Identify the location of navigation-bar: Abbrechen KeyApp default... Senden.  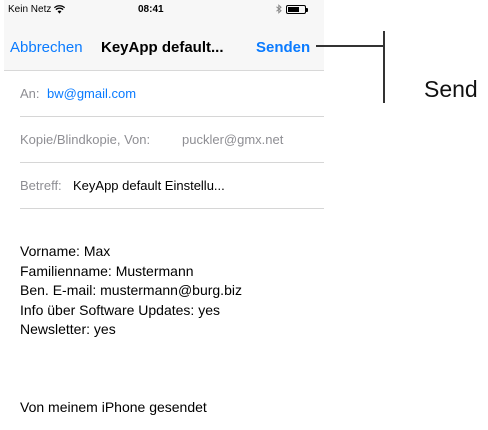
(164, 45).